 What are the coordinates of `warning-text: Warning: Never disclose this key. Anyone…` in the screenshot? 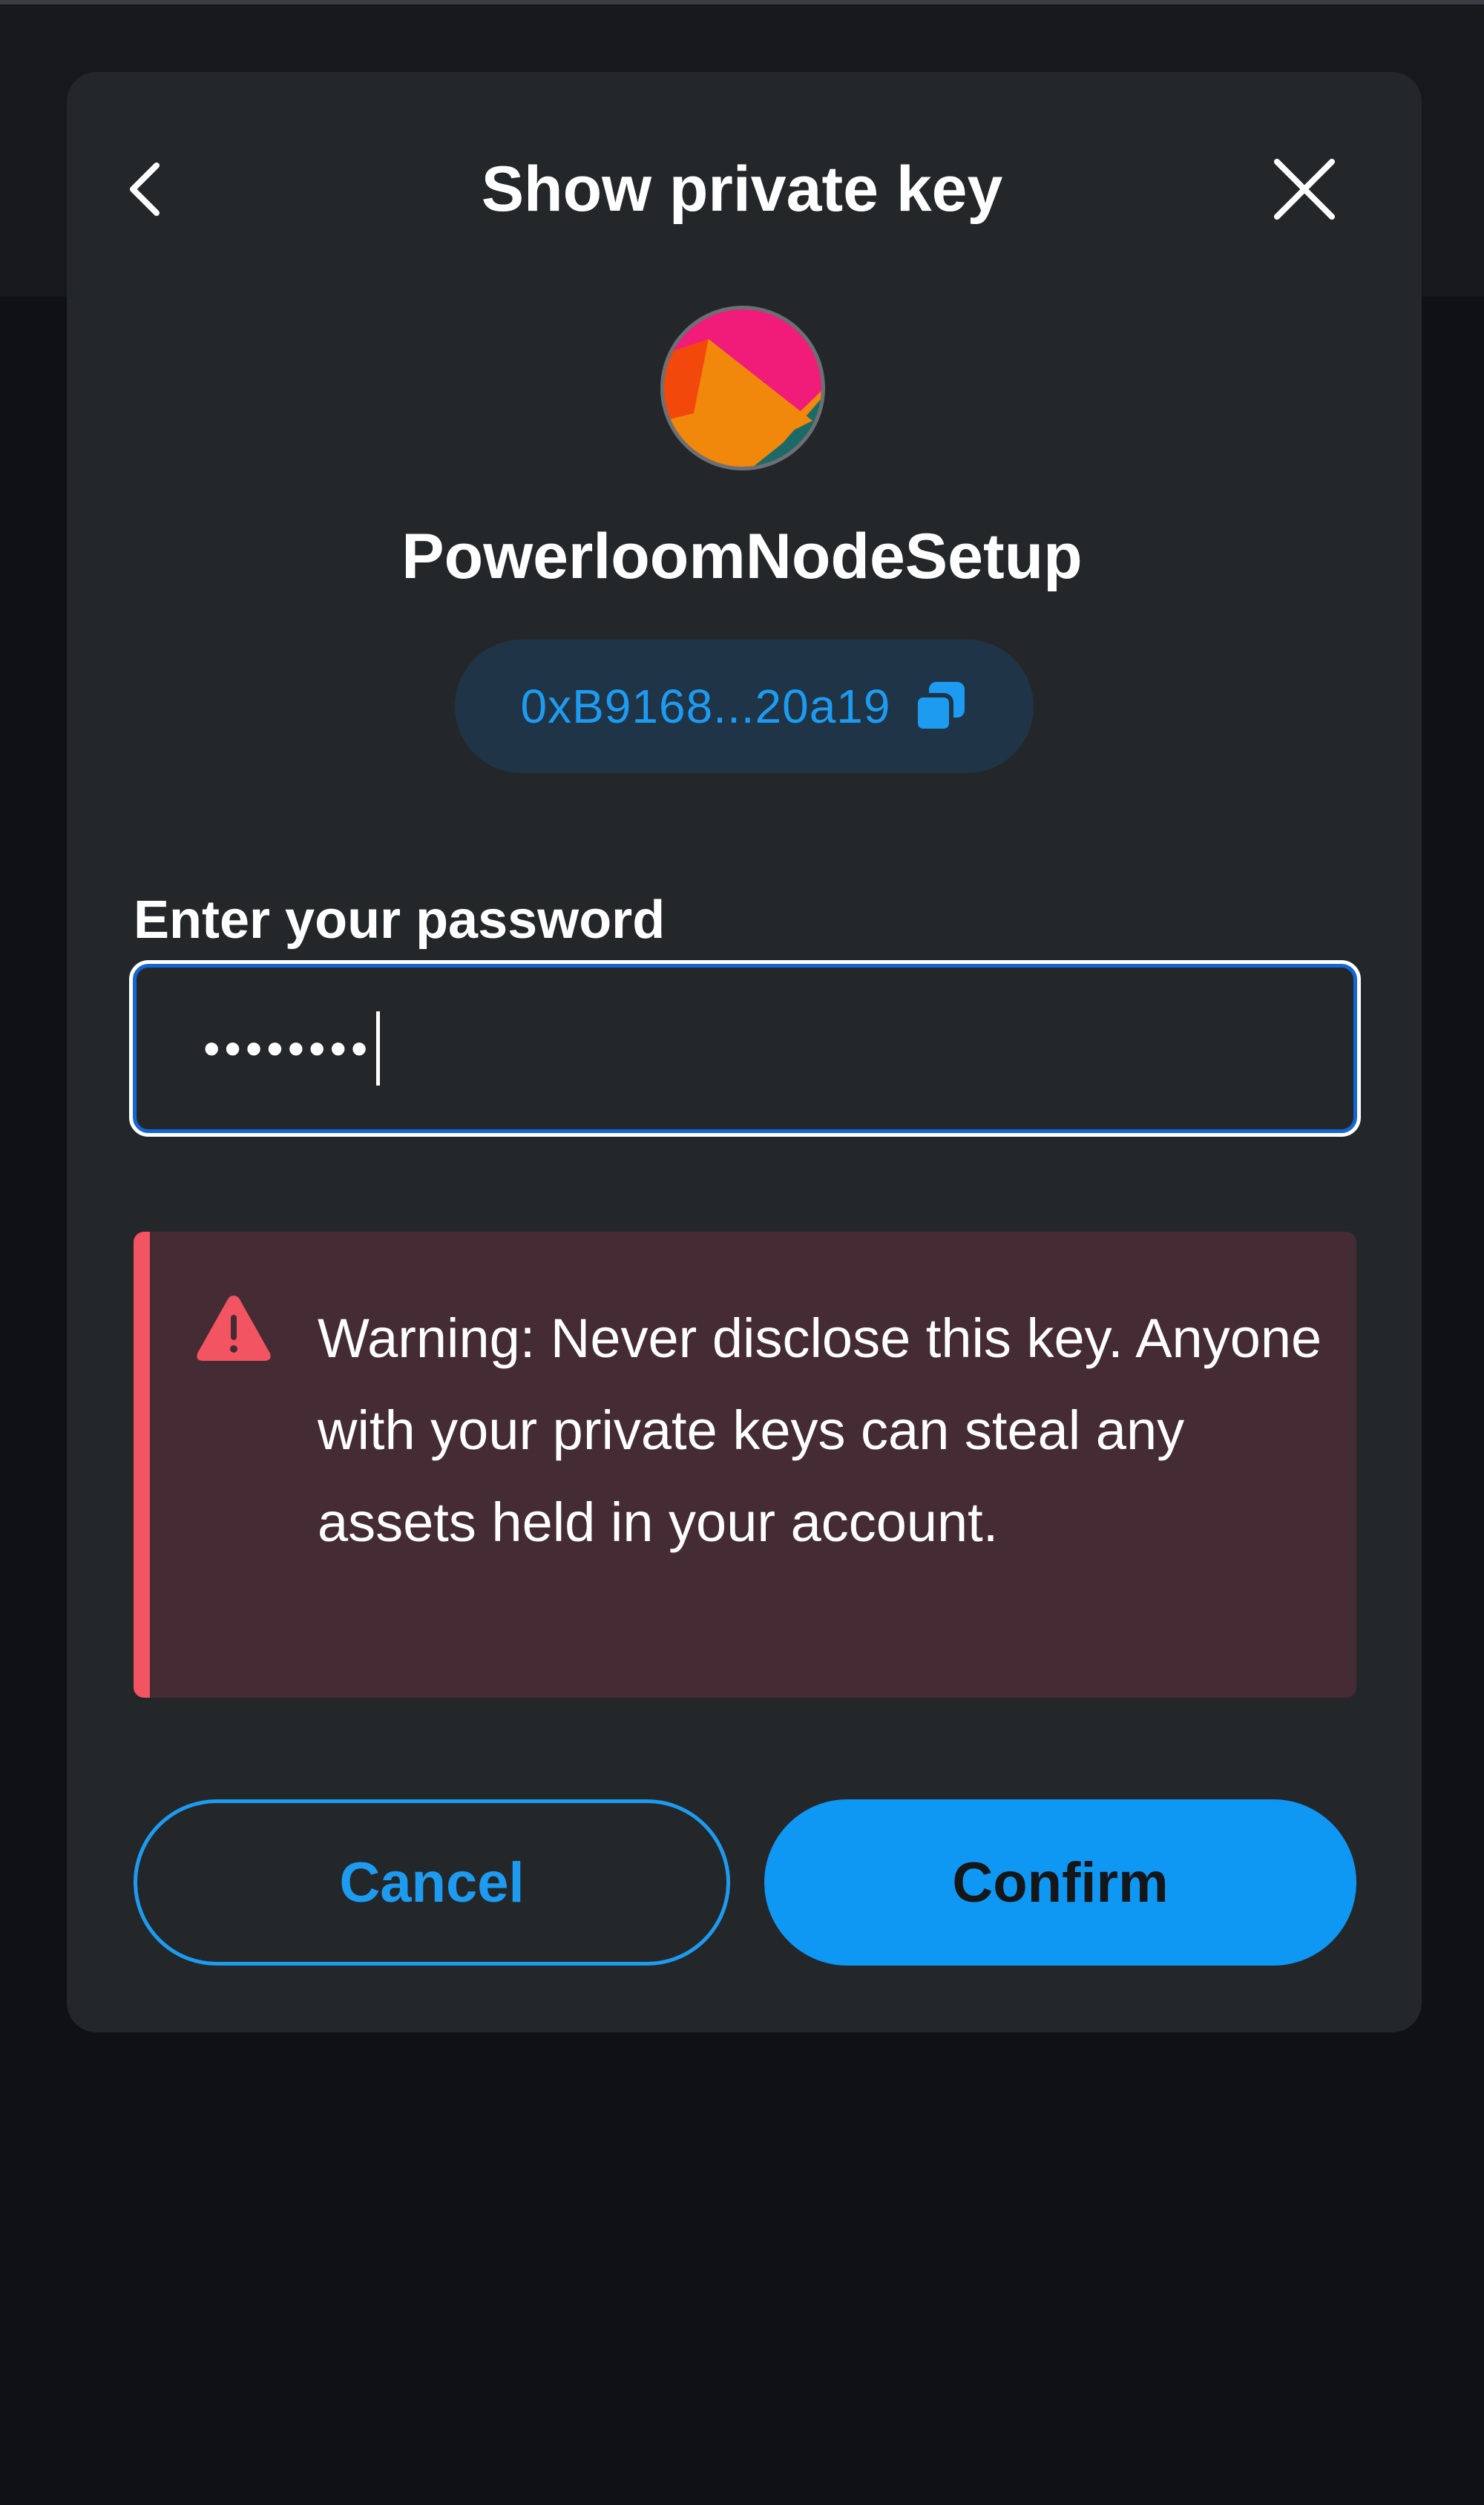 It's located at (820, 1430).